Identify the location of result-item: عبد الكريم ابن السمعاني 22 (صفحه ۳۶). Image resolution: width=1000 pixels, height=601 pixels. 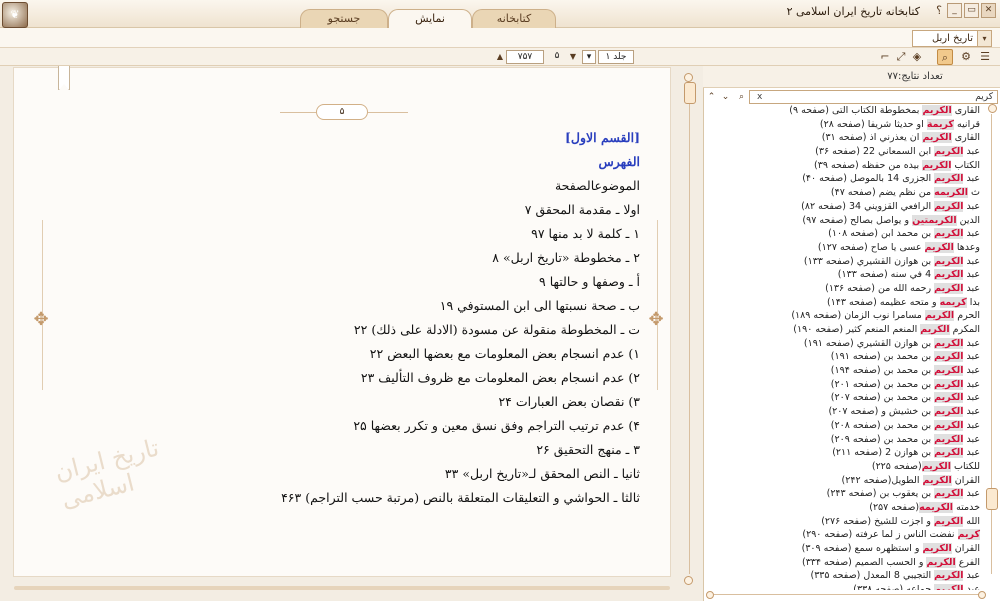
(845, 152).